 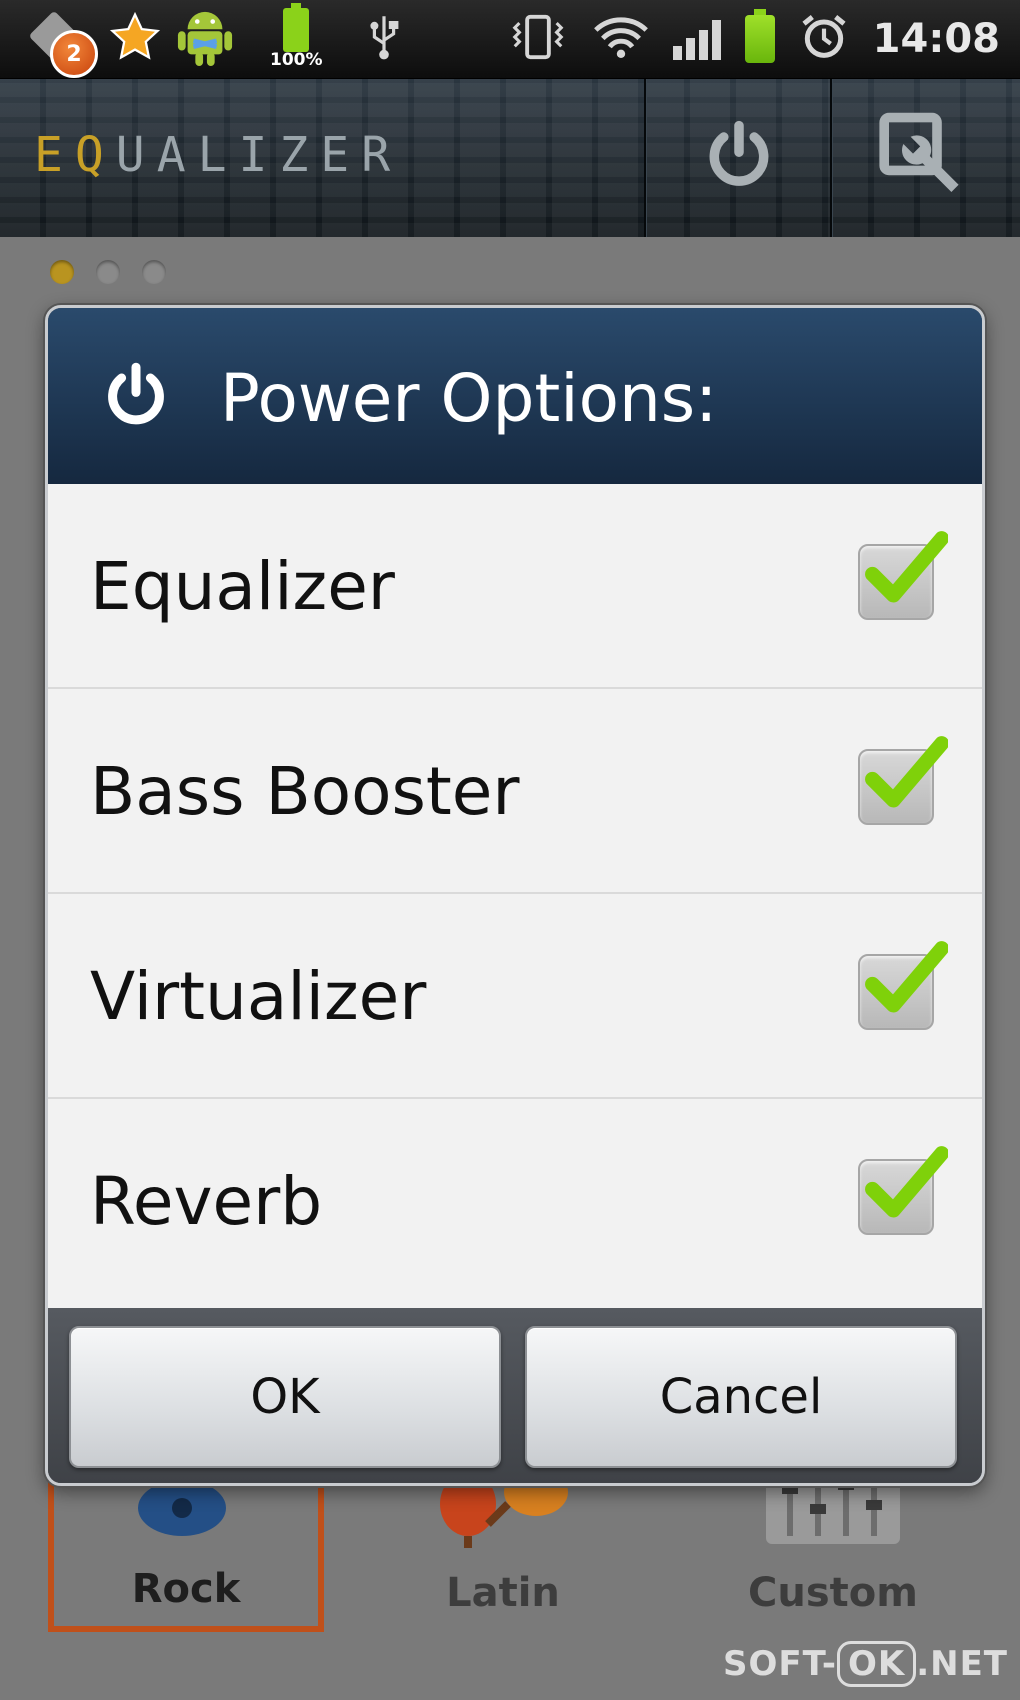 I want to click on option-bass-booster: Bass Booster, so click(x=515, y=791).